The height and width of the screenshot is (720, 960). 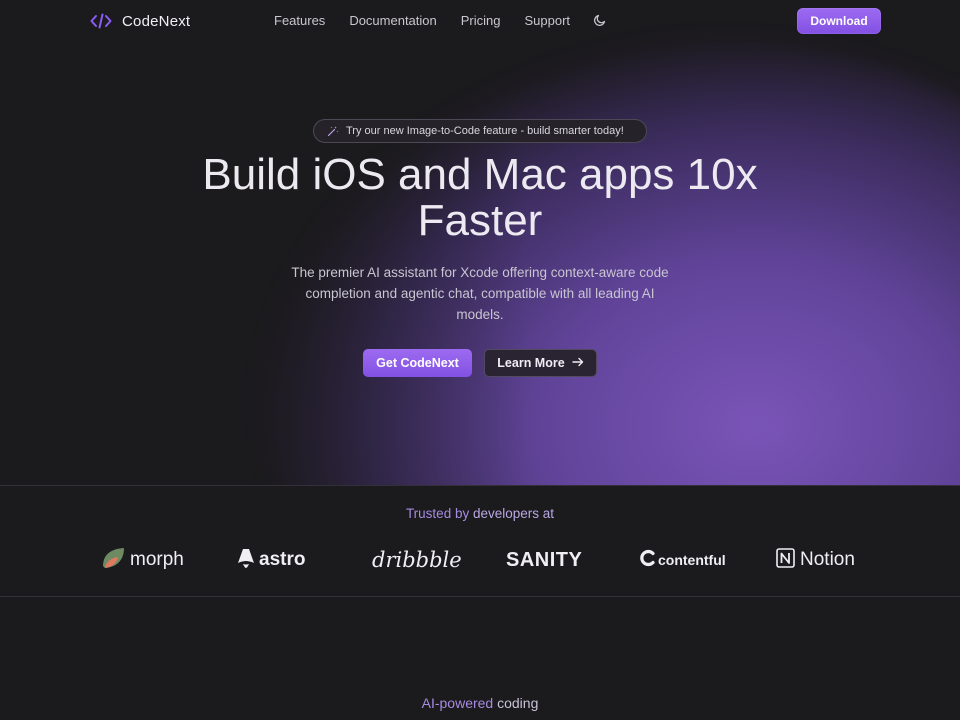 I want to click on logo-dribbble: dribbble, so click(x=417, y=560).